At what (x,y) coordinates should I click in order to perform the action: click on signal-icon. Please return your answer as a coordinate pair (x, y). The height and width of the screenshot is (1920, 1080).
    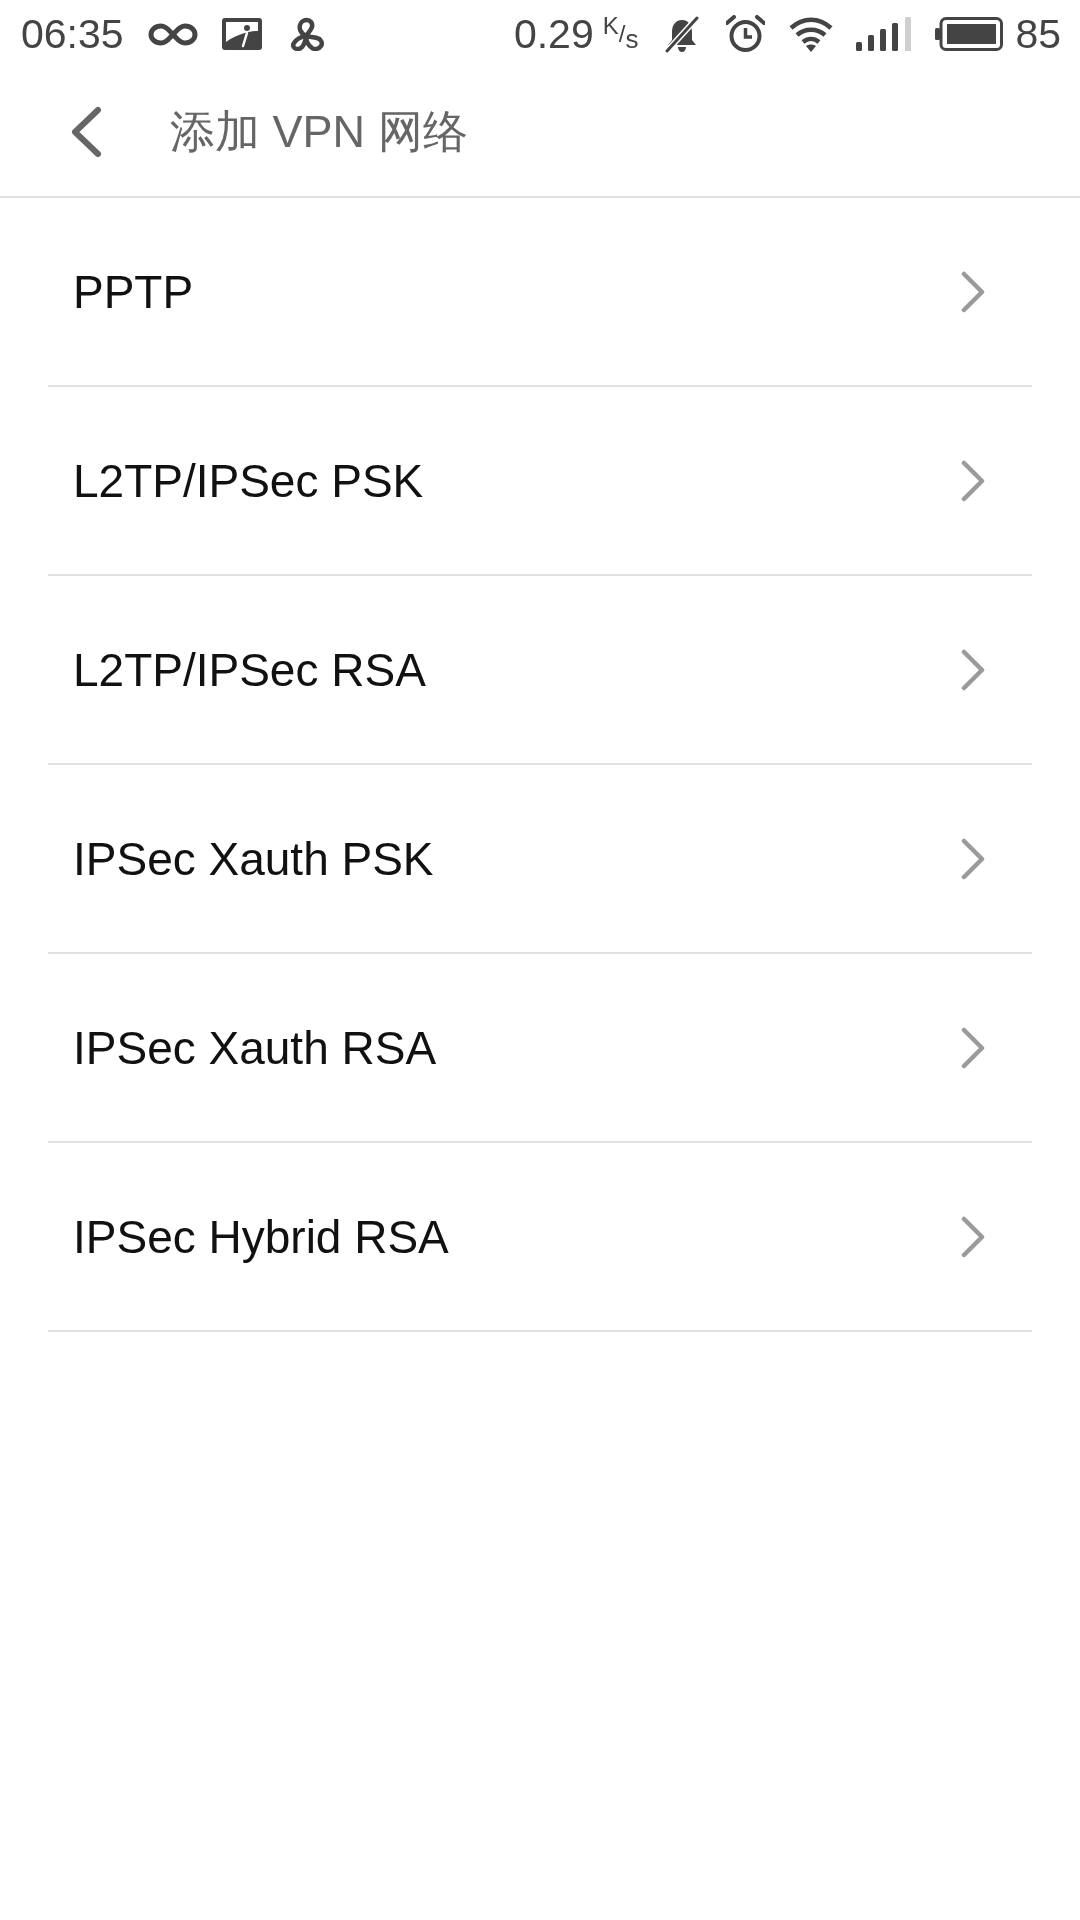
    Looking at the image, I should click on (884, 34).